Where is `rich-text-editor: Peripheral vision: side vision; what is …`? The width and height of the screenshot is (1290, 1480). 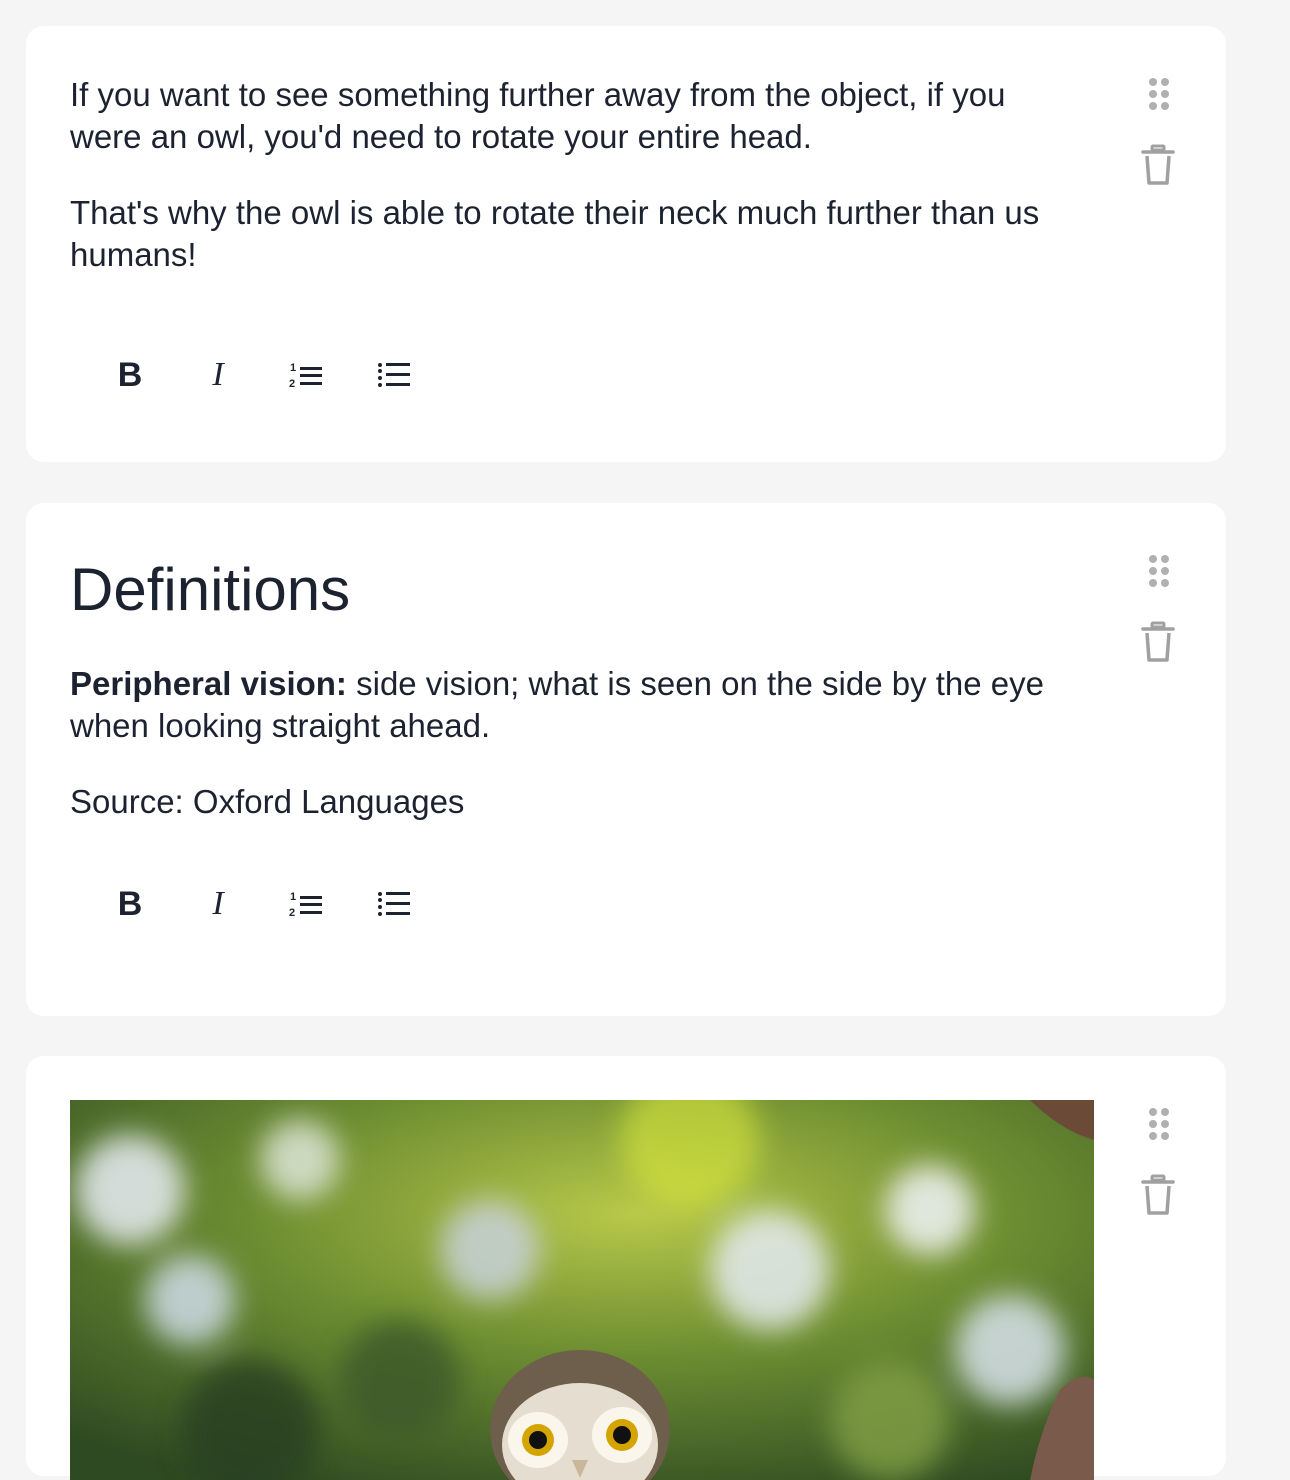 rich-text-editor: Peripheral vision: side vision; what is … is located at coordinates (575, 743).